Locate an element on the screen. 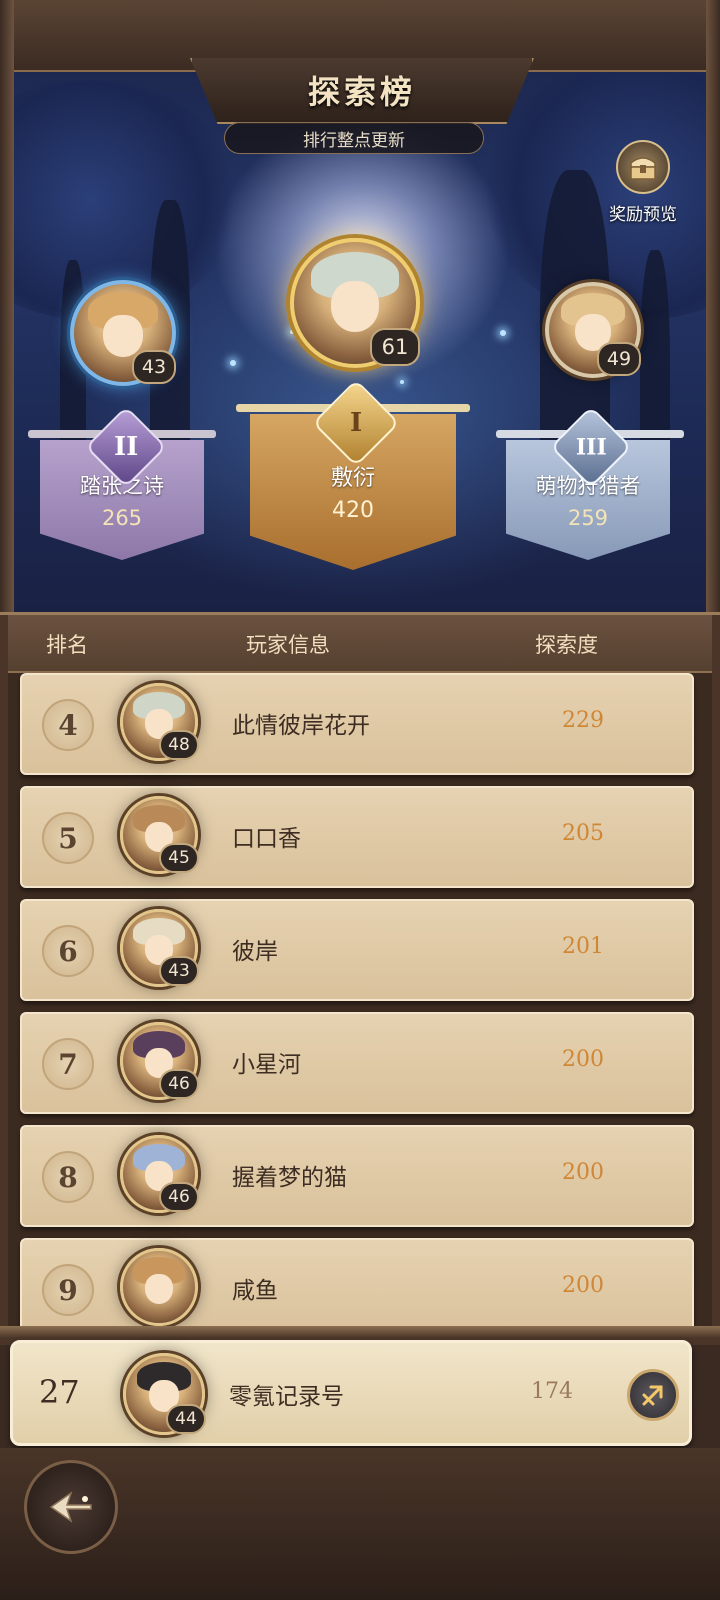 This screenshot has height=1600, width=720. my-score: 174 is located at coordinates (552, 1391).